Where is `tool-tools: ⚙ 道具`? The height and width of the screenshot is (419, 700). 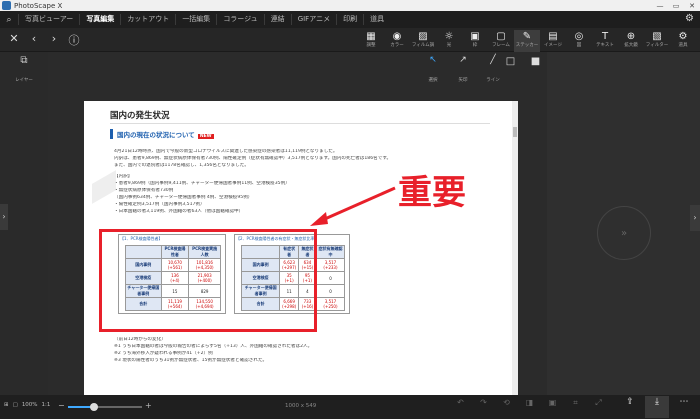
tool-tools: ⚙ 道具 is located at coordinates (683, 41).